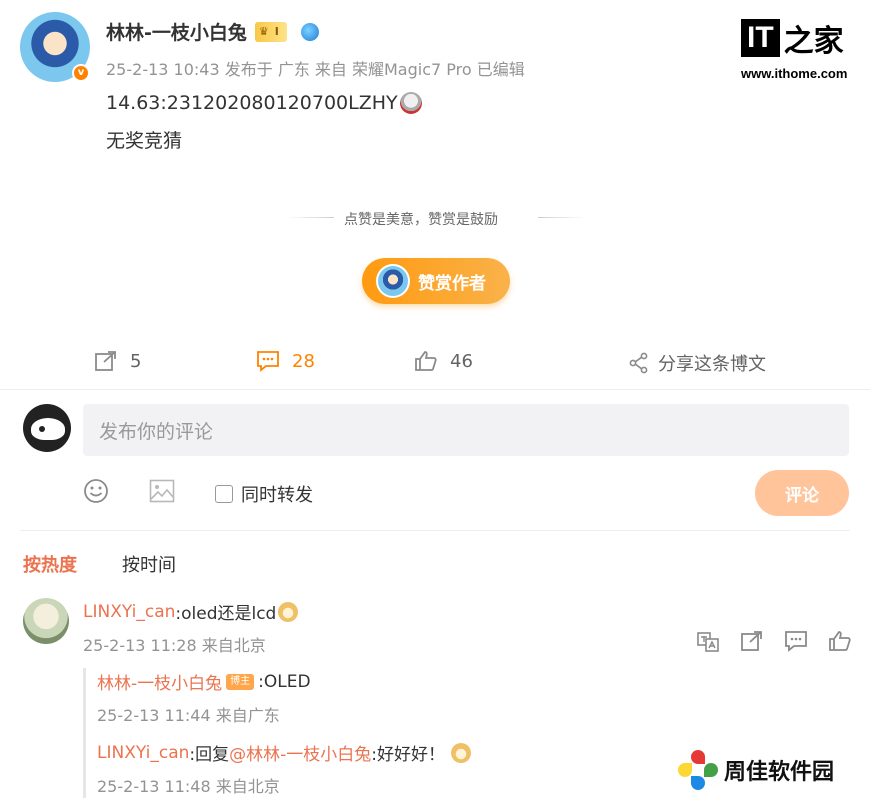 This screenshot has height=798, width=870. Describe the element at coordinates (144, 141) in the screenshot. I see `post-text-line2: 无奖竞猜` at that location.